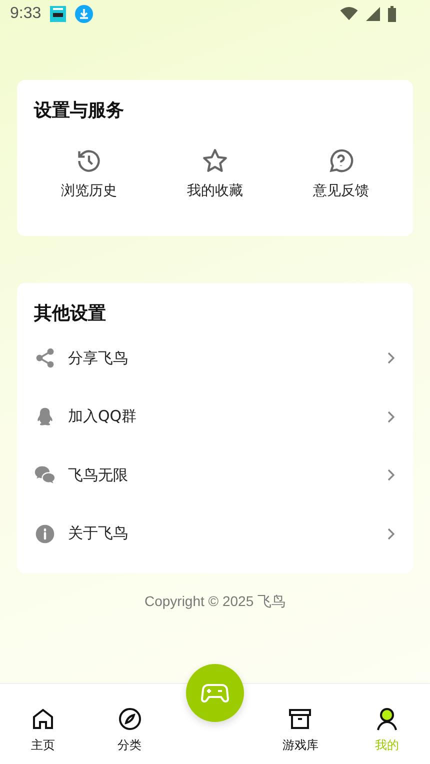 This screenshot has height=764, width=430. What do you see at coordinates (43, 719) in the screenshot?
I see `home-icon` at bounding box center [43, 719].